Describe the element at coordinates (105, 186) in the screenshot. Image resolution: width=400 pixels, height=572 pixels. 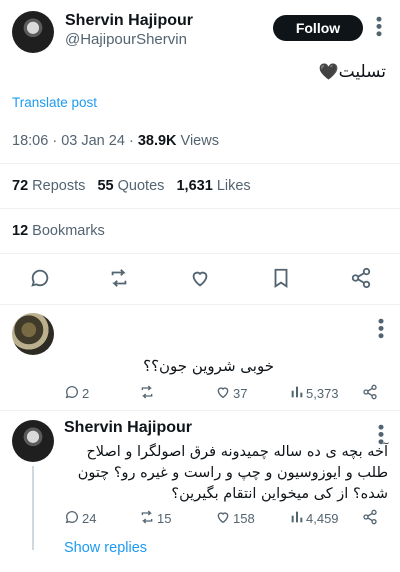
I see `quotes-count: 55` at that location.